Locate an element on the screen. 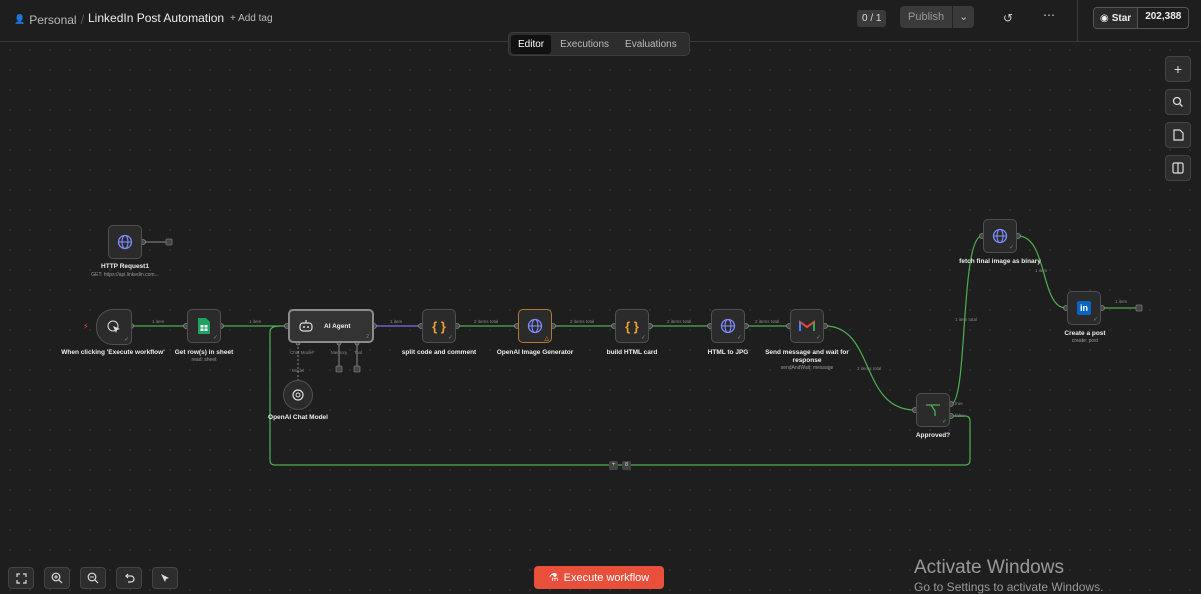 The height and width of the screenshot is (594, 1201). openai-icon is located at coordinates (298, 395).